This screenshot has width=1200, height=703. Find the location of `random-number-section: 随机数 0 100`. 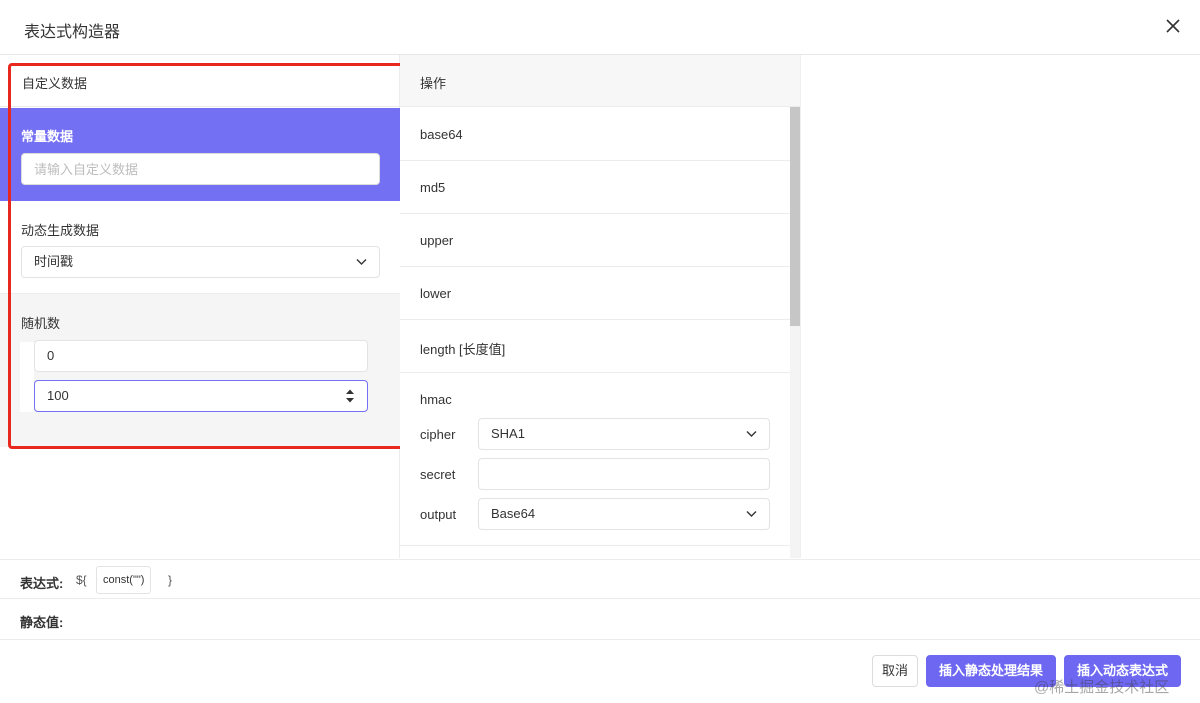

random-number-section: 随机数 0 100 is located at coordinates (200, 370).